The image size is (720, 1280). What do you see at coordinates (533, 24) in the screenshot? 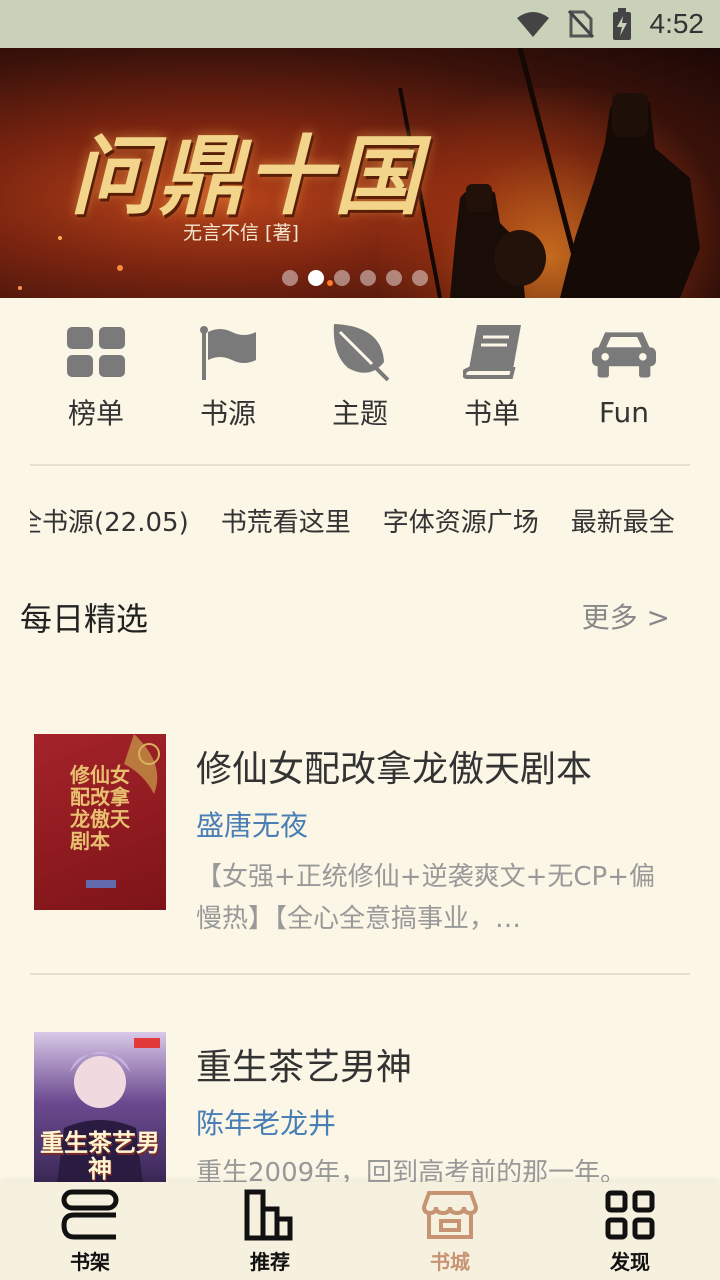
I see `wifi-icon` at bounding box center [533, 24].